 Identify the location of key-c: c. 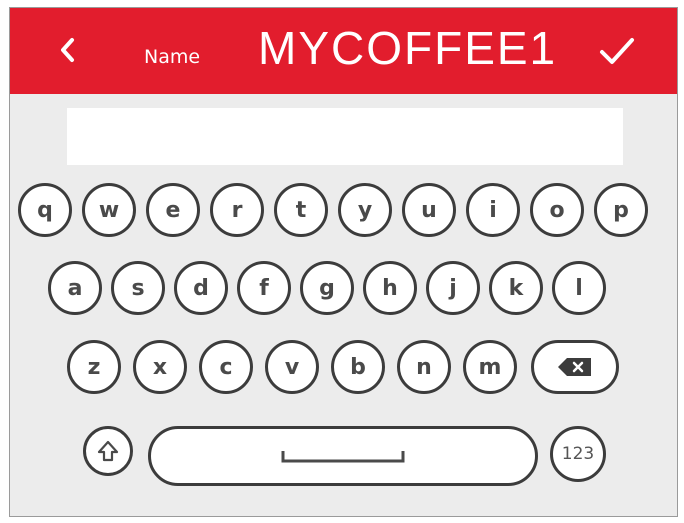
(226, 367).